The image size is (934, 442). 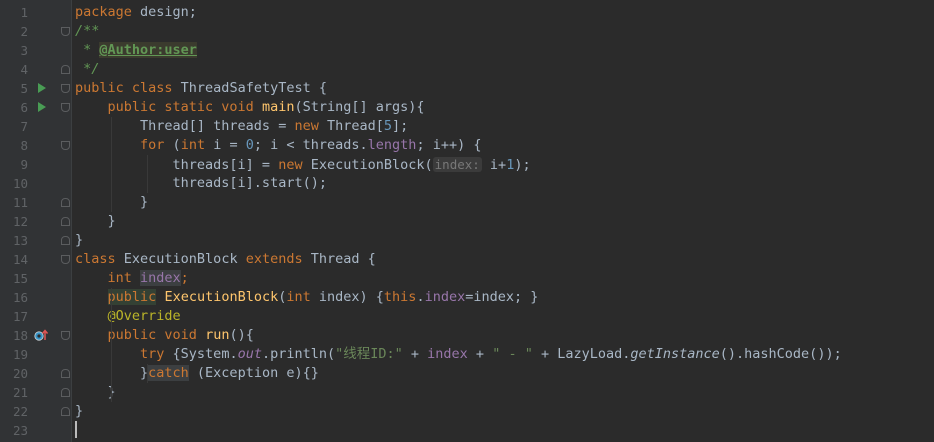 I want to click on line-number: 10, so click(x=20, y=183).